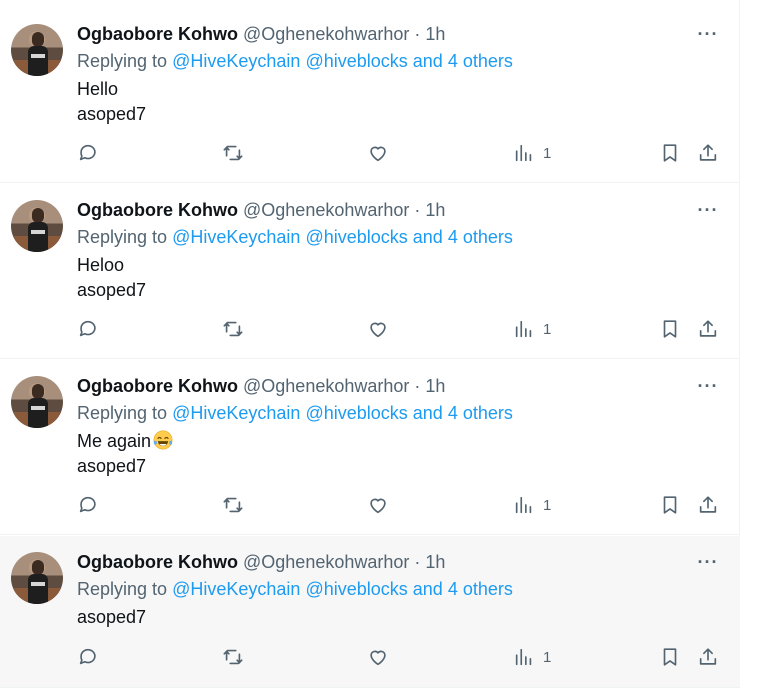 The image size is (758, 688). Describe the element at coordinates (101, 265) in the screenshot. I see `tweet-text: Heloo` at that location.